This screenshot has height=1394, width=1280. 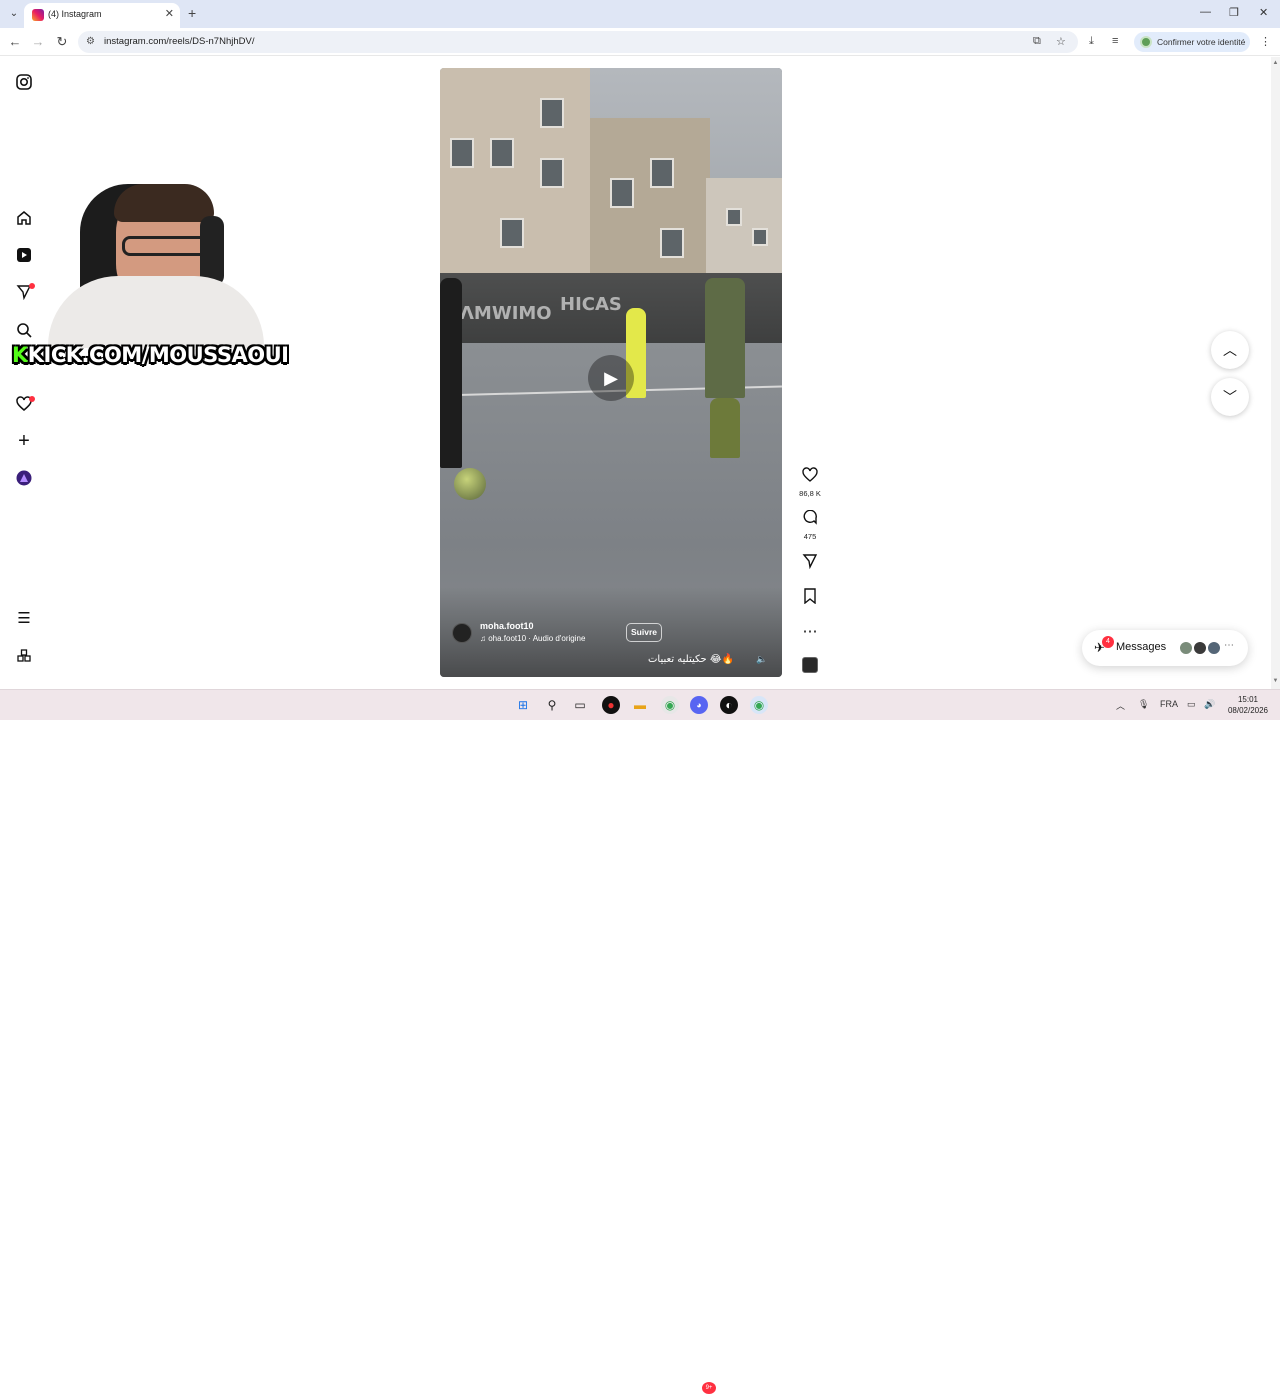 What do you see at coordinates (165, 246) in the screenshot?
I see `streamer-glasses` at bounding box center [165, 246].